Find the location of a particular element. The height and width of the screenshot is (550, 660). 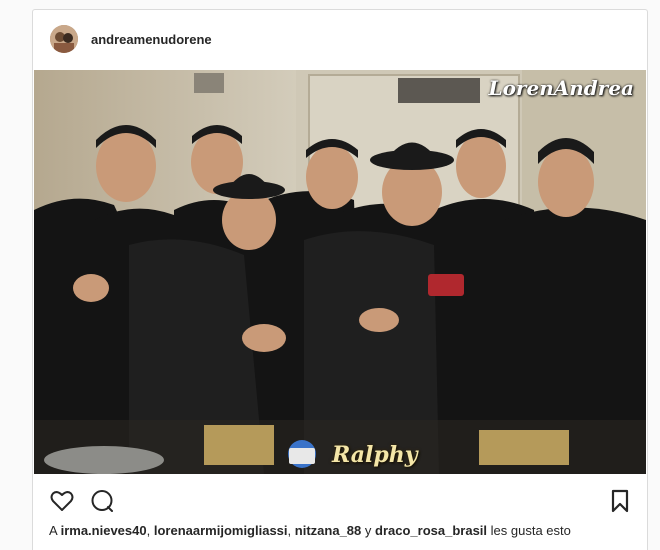

post-header: andreamenudorene is located at coordinates (340, 40).